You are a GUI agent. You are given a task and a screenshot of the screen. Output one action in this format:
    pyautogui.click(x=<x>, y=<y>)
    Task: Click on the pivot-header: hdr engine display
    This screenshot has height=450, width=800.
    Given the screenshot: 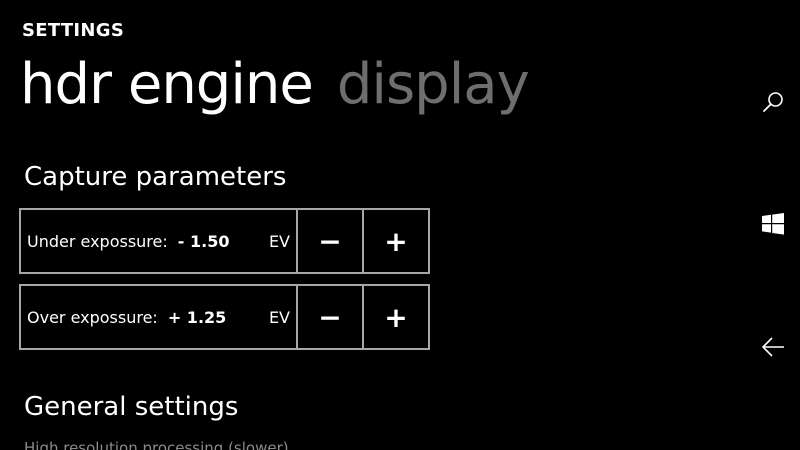 What is the action you would take?
    pyautogui.click(x=275, y=92)
    